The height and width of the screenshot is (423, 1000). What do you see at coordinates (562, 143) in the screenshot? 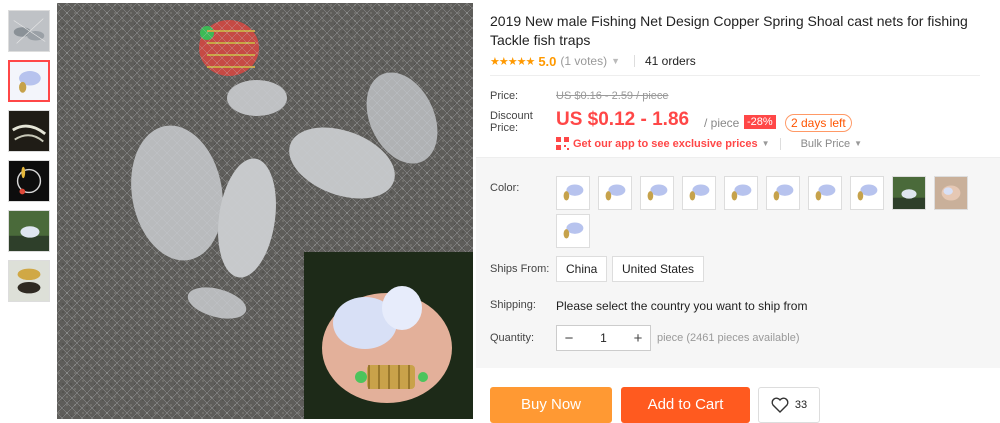
I see `qr-code-icon` at bounding box center [562, 143].